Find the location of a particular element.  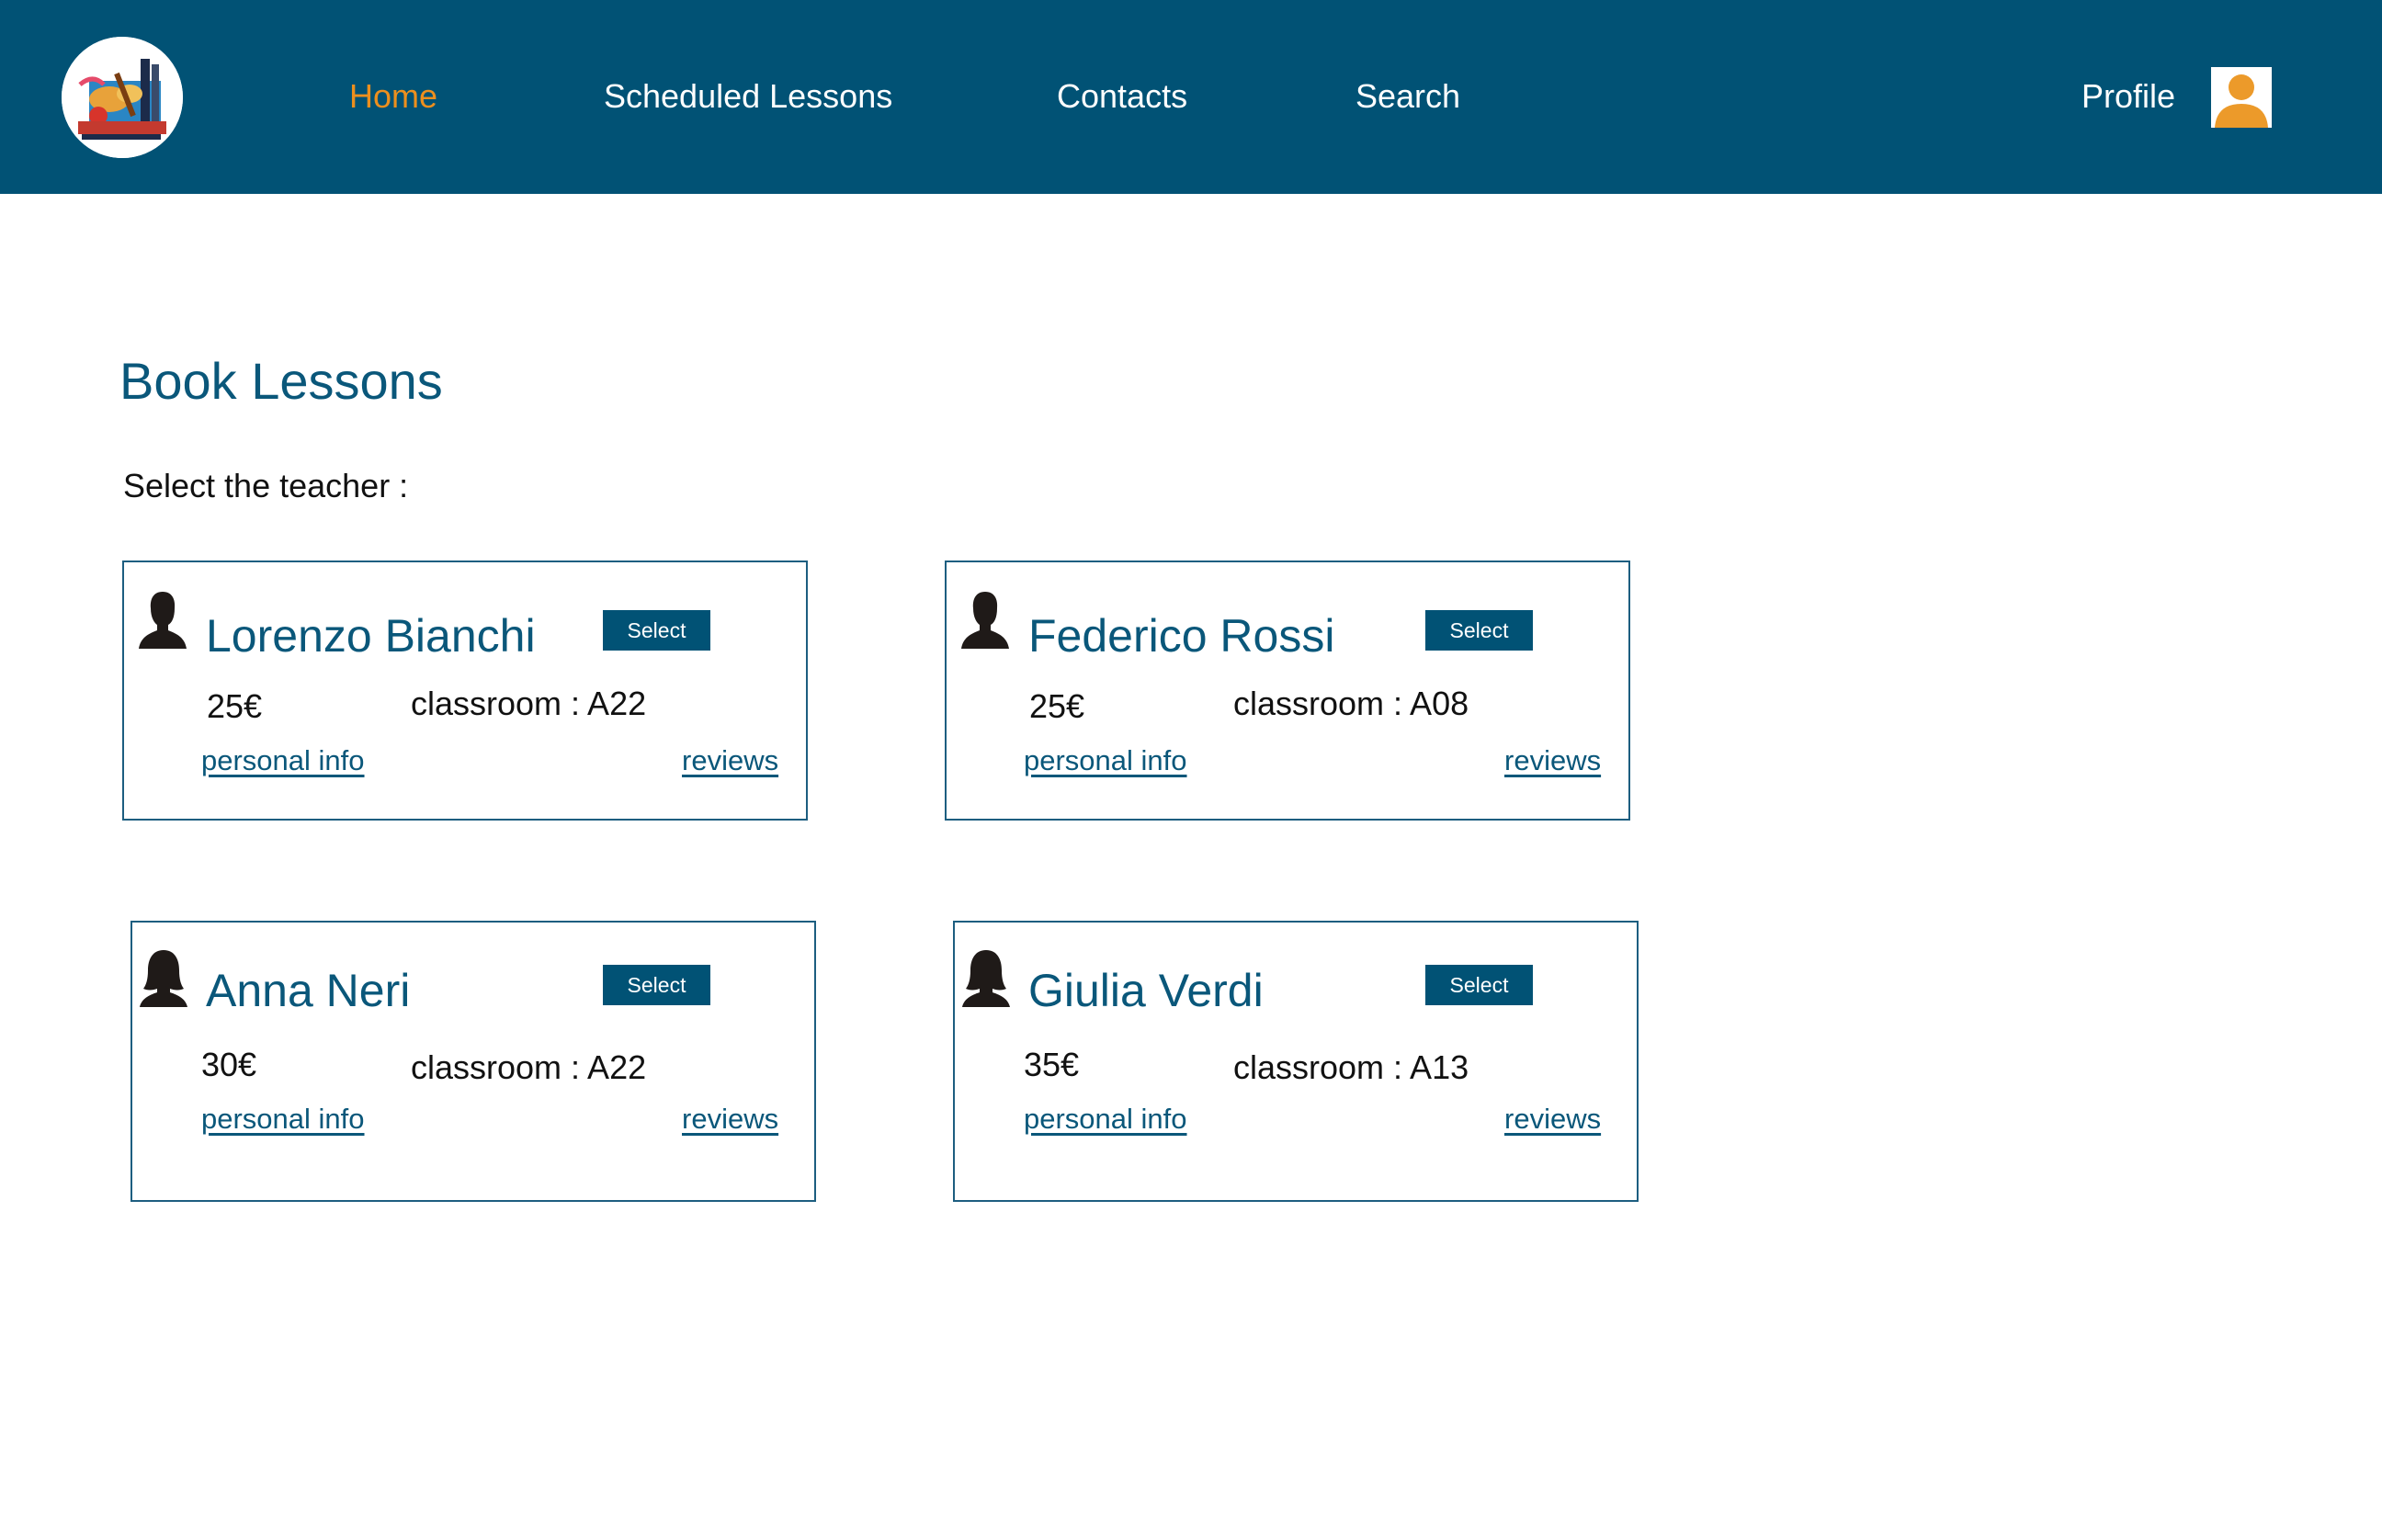

lesson-price: 30€ is located at coordinates (229, 1064).